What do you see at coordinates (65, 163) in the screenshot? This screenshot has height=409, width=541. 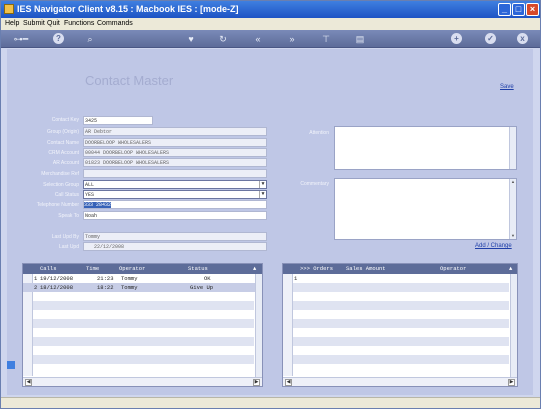 I see `ar-account-label: AR Account` at bounding box center [65, 163].